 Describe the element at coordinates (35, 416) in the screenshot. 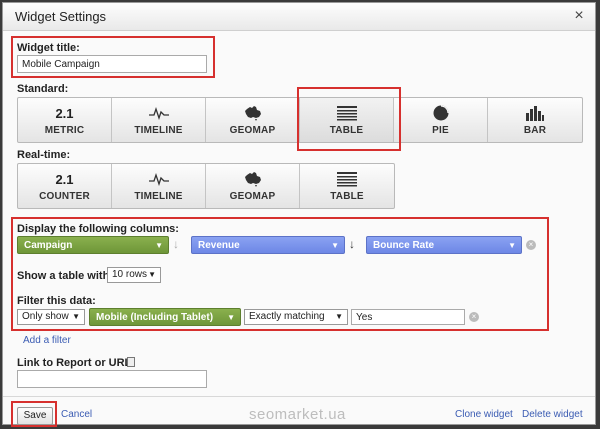

I see `save-button: Save` at that location.